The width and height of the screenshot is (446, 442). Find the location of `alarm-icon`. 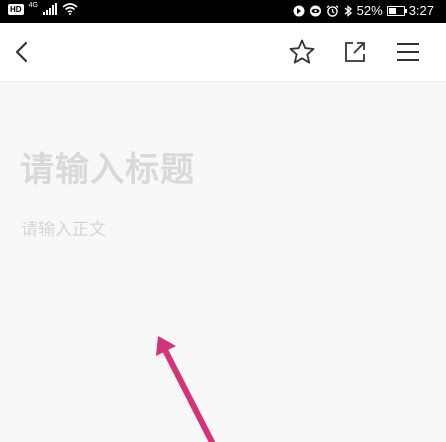

alarm-icon is located at coordinates (332, 10).